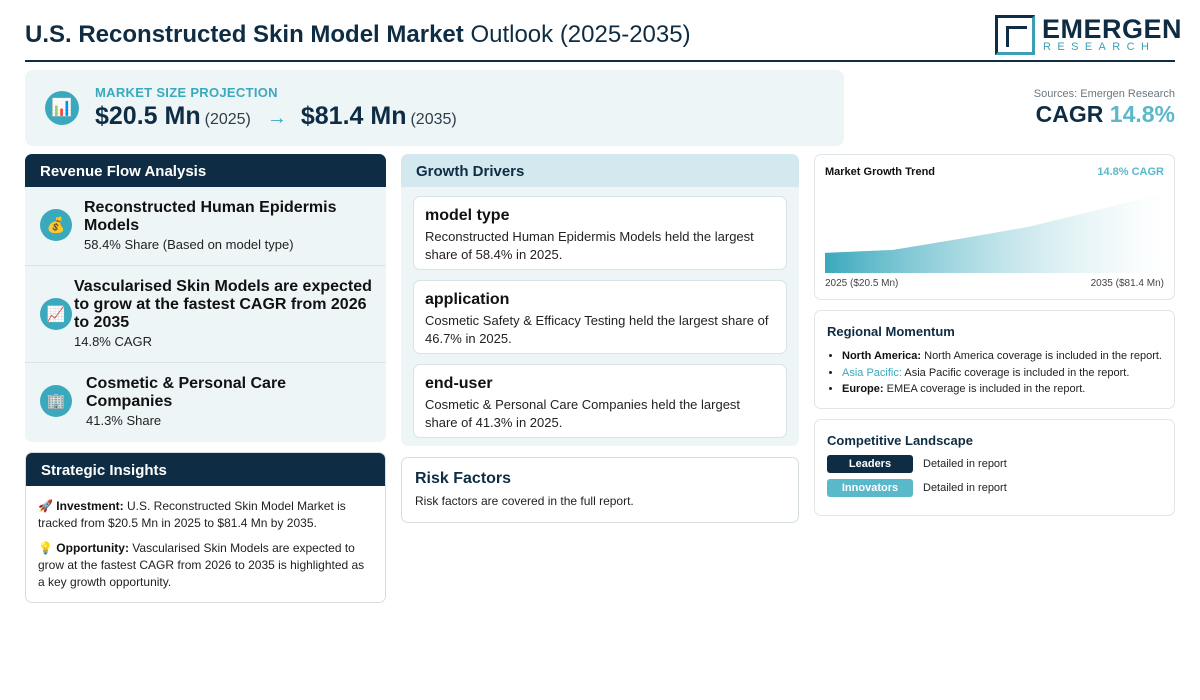  Describe the element at coordinates (90, 506) in the screenshot. I see `insight-label: Investment:` at that location.